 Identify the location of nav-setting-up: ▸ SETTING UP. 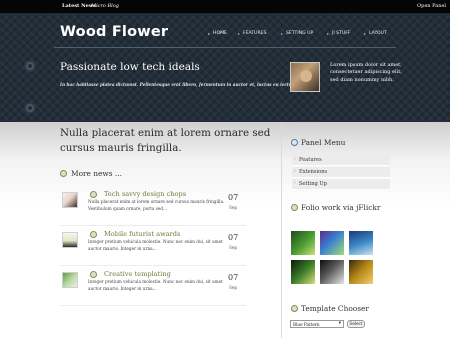
(297, 33).